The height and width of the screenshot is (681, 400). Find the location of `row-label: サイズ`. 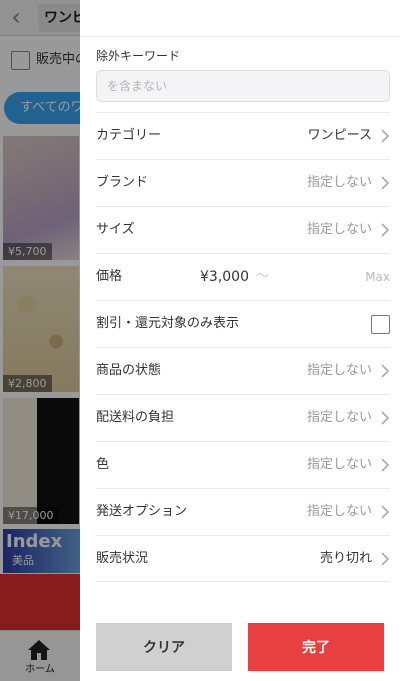

row-label: サイズ is located at coordinates (115, 229).